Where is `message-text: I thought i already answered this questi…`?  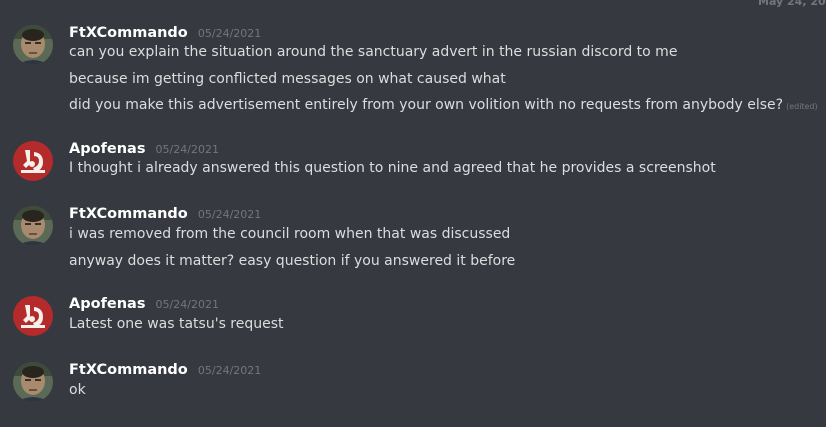
message-text: I thought i already answered this questi… is located at coordinates (392, 168).